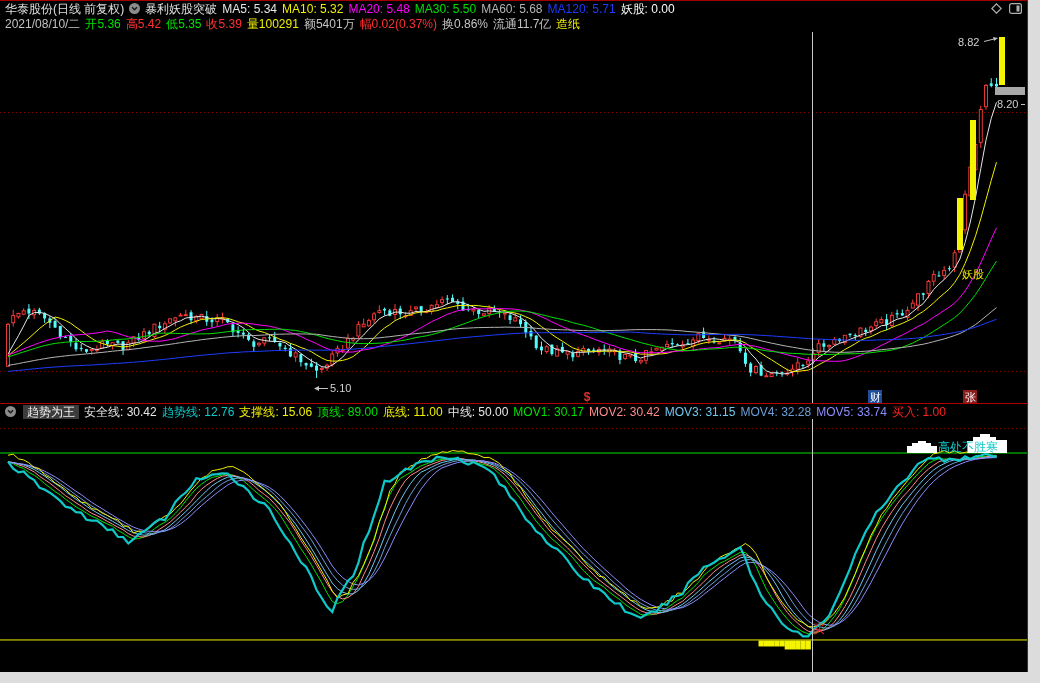 The width and height of the screenshot is (1040, 683). Describe the element at coordinates (1010, 91) in the screenshot. I see `price-marker-bar` at that location.